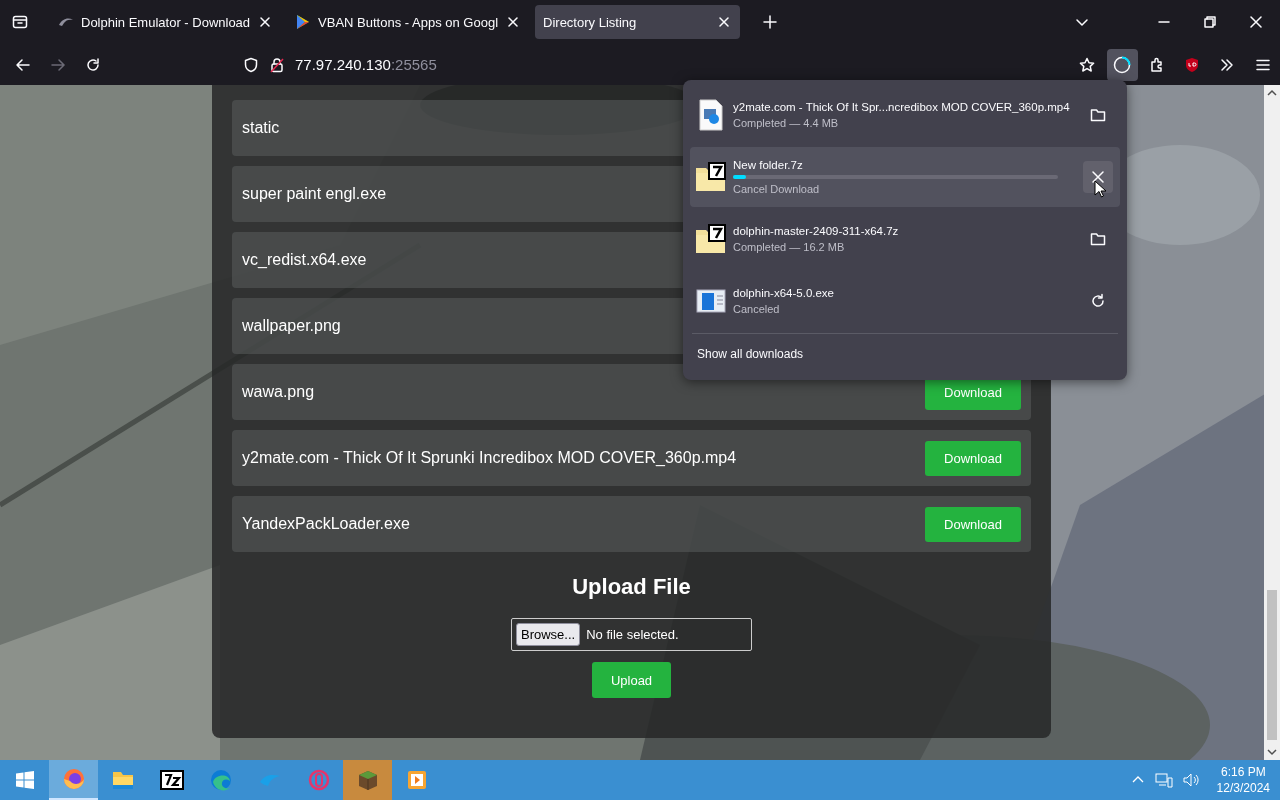  I want to click on download-status: Canceled, so click(757, 309).